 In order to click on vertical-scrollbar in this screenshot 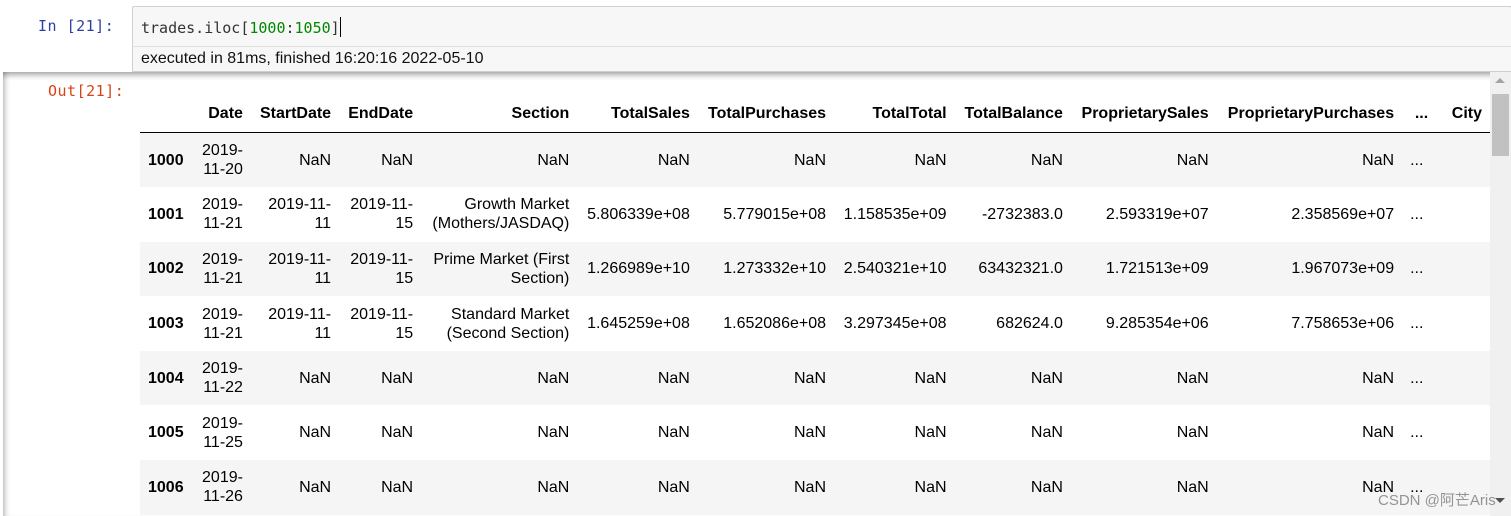, I will do `click(1500, 294)`.